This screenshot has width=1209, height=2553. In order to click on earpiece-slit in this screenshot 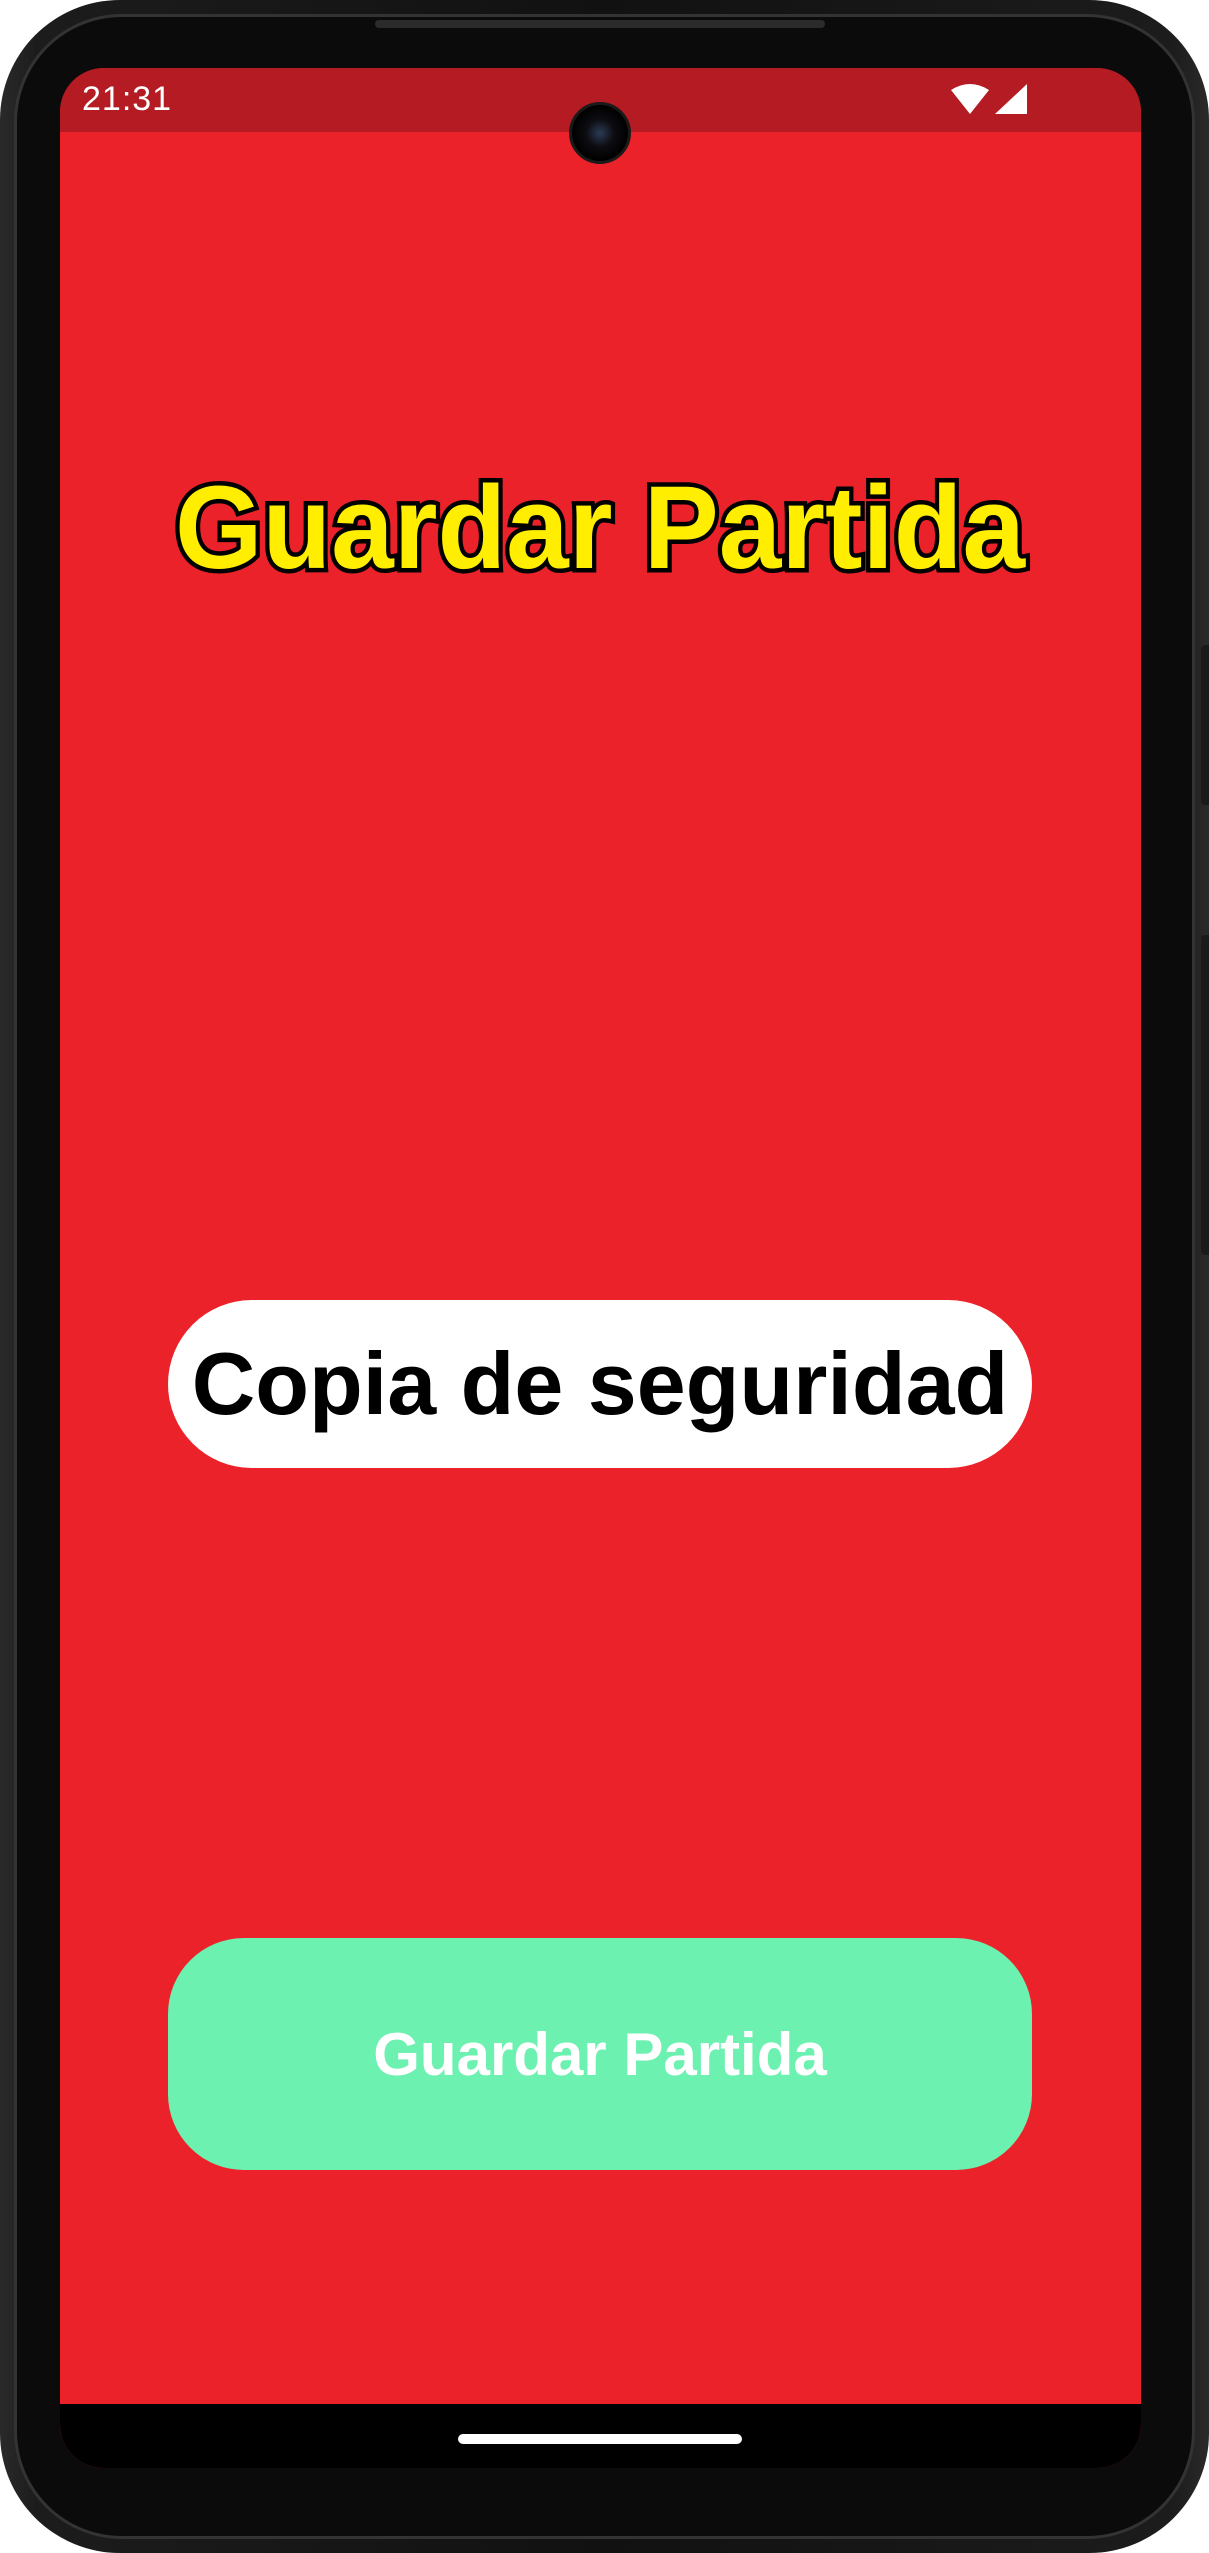, I will do `click(600, 24)`.